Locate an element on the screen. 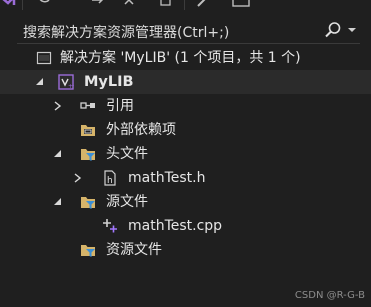 Image resolution: width=371 pixels, height=307 pixels. tree-item-solution: 解决方案 'MyLIB' (1 个项目，共 1 个) is located at coordinates (185, 58).